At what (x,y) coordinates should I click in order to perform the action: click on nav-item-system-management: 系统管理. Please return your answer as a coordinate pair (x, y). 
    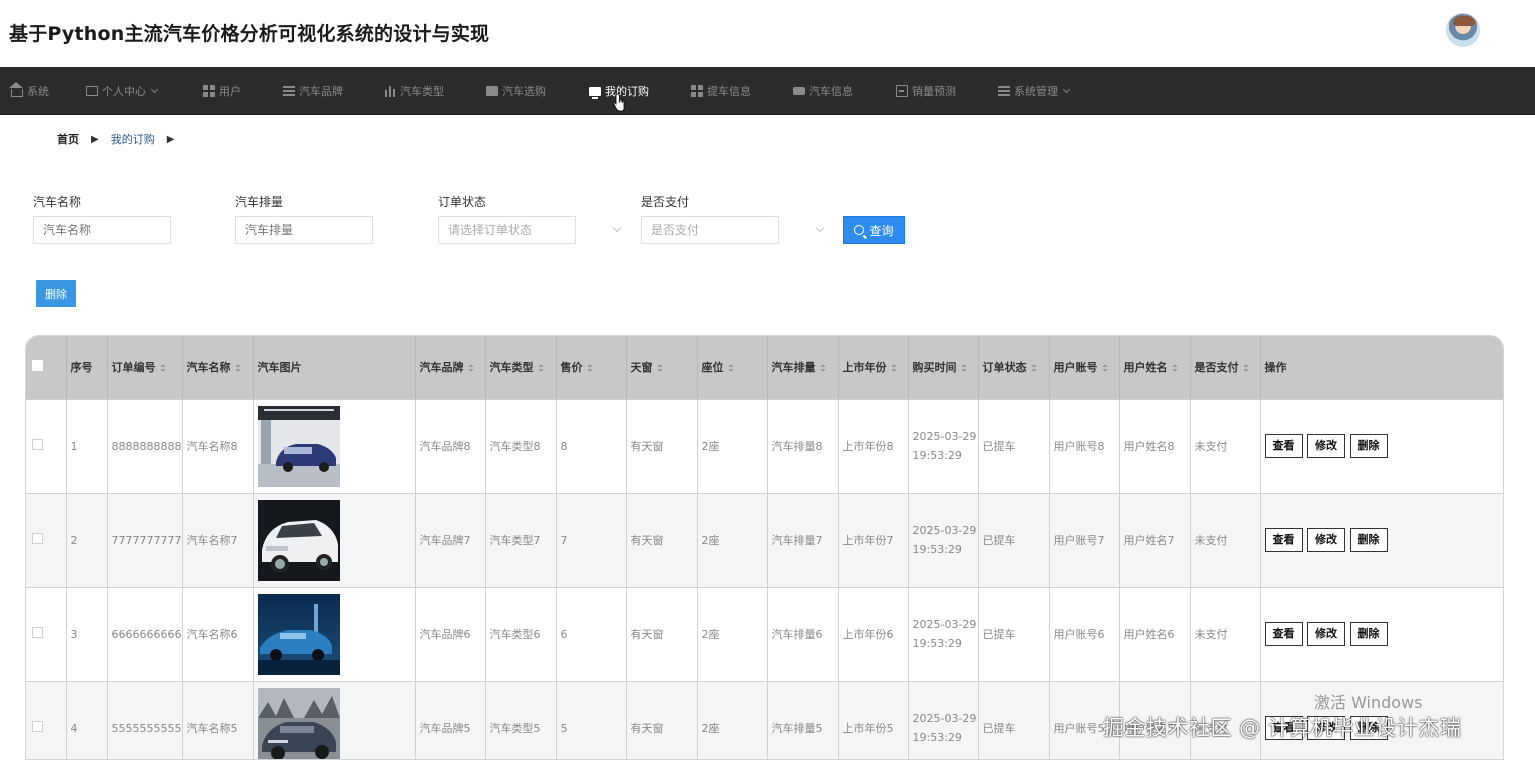
    Looking at the image, I should click on (1034, 91).